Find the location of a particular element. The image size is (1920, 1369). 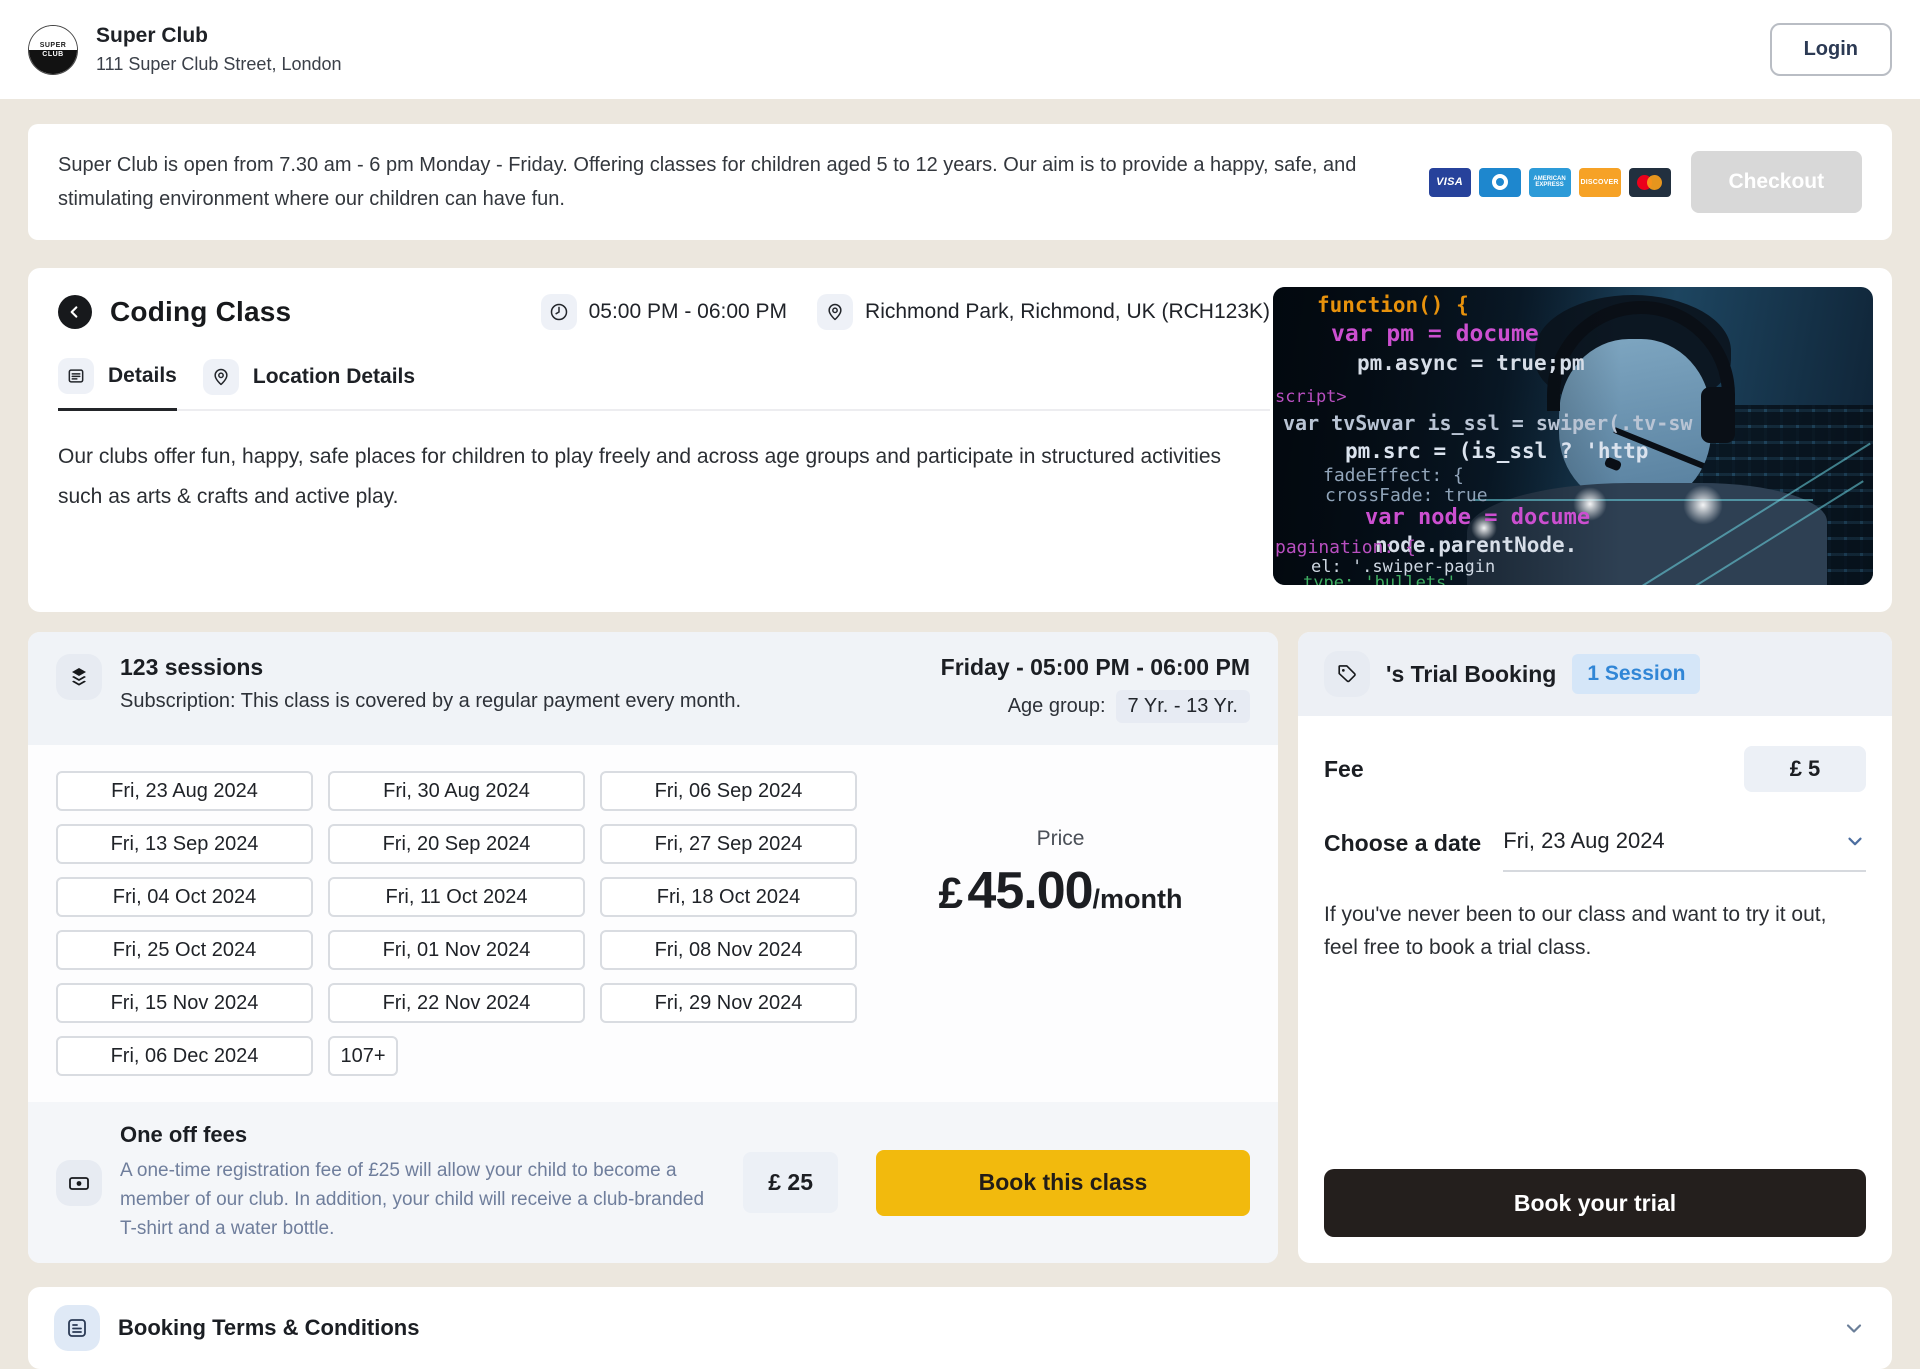

session-date-pill: Fri, 04 Oct 2024 is located at coordinates (184, 897).